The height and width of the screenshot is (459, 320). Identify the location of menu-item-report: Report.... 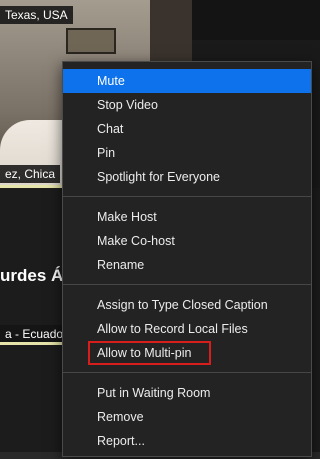
(187, 441).